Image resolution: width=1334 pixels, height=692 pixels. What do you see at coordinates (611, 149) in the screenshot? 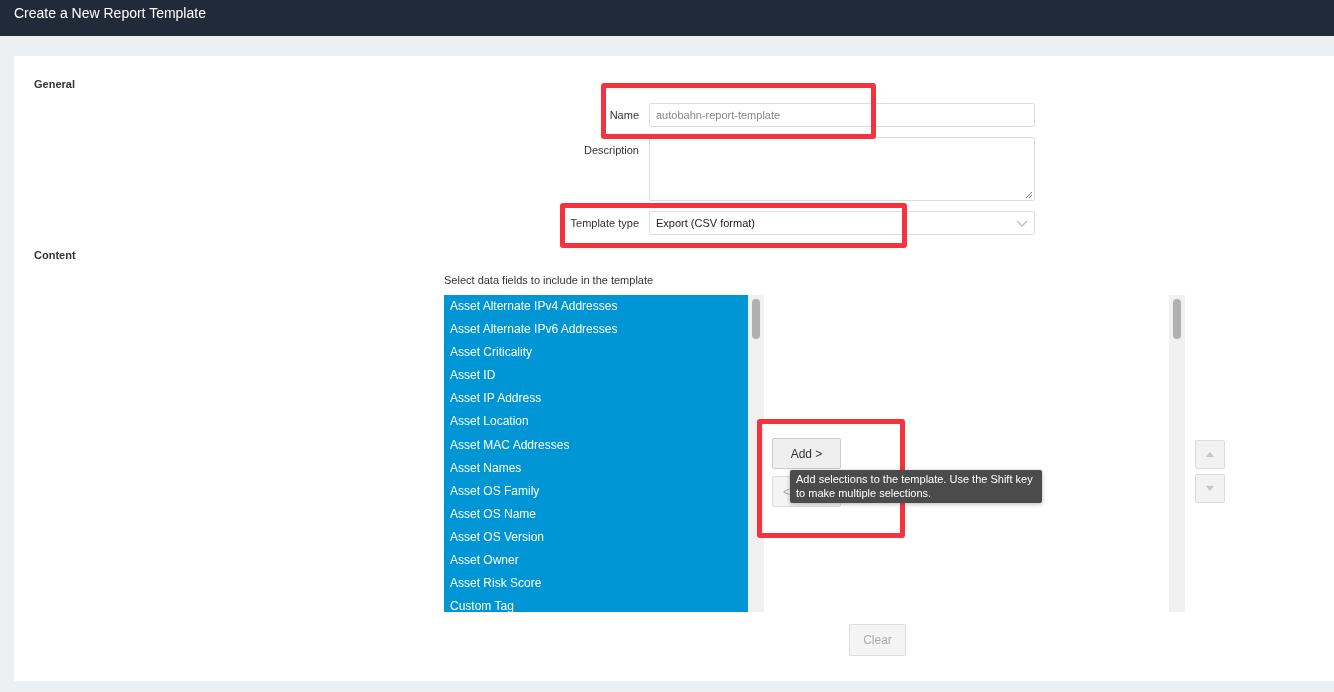
I see `field-label: Description` at bounding box center [611, 149].